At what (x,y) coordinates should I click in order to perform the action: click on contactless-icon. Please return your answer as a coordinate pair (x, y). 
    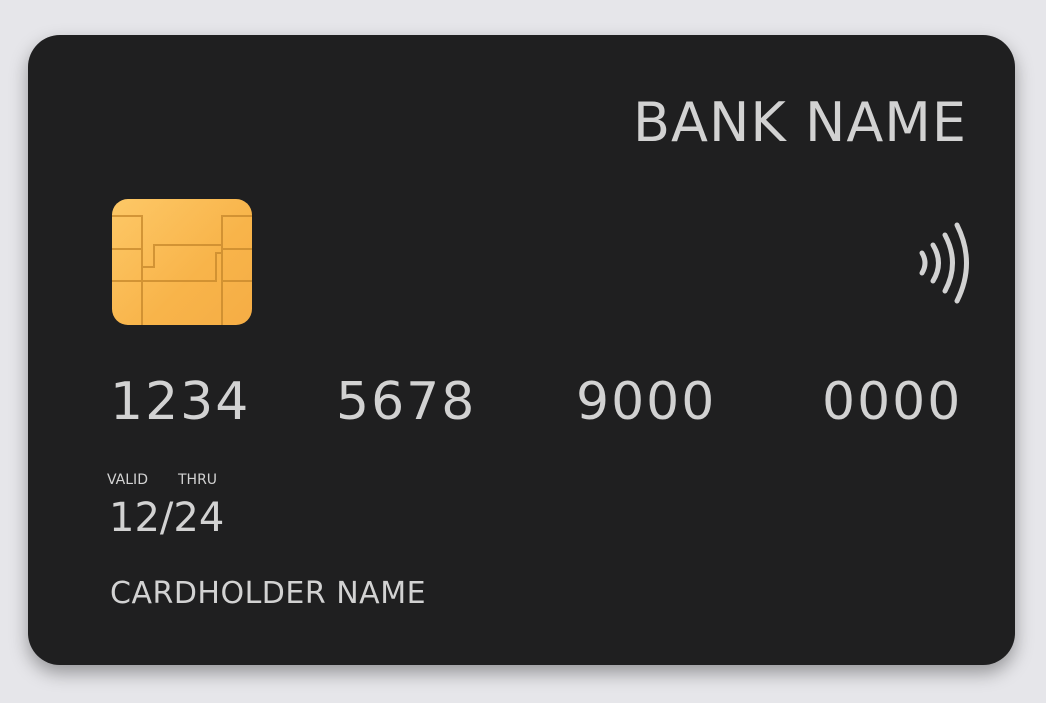
    Looking at the image, I should click on (944, 263).